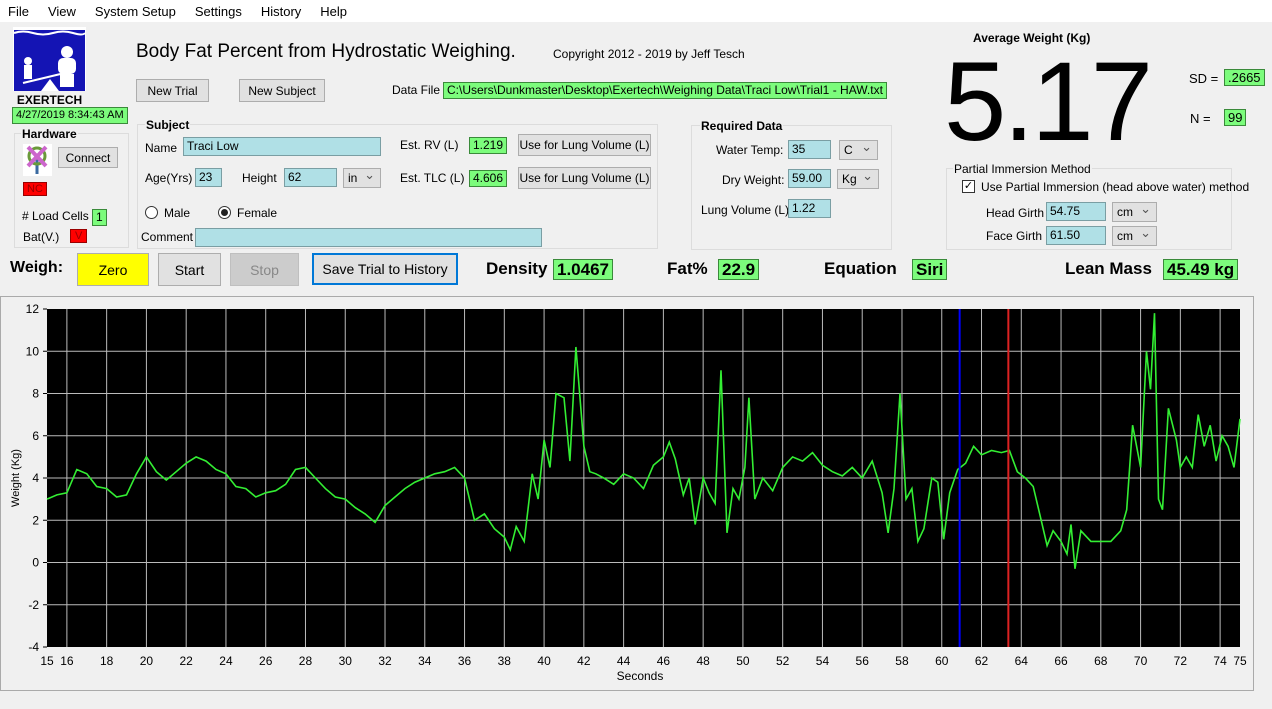  I want to click on x-tick-label: 40, so click(544, 661).